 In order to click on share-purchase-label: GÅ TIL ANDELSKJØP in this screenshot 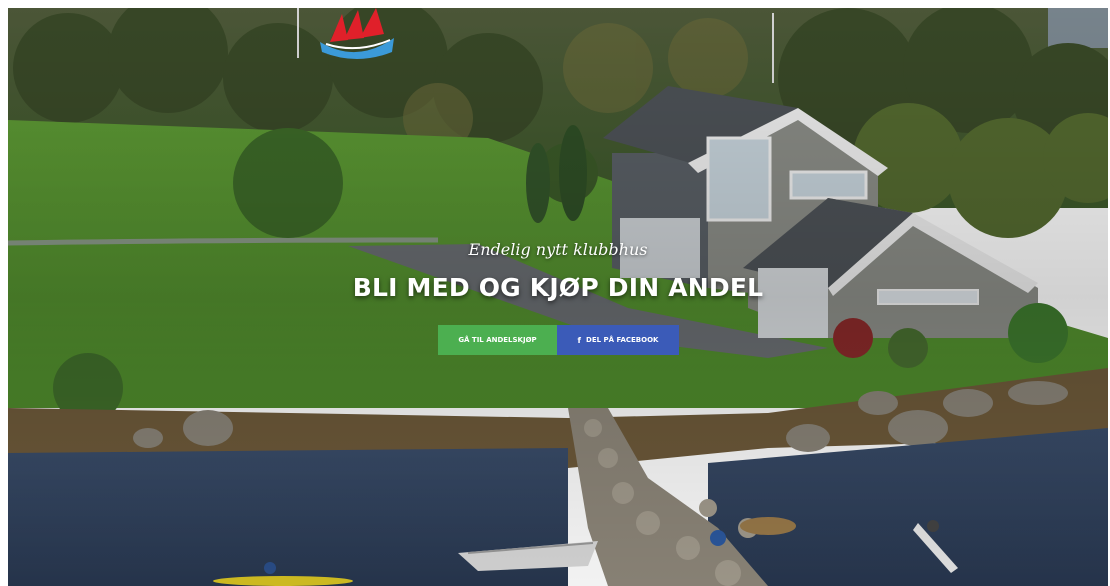, I will do `click(497, 340)`.